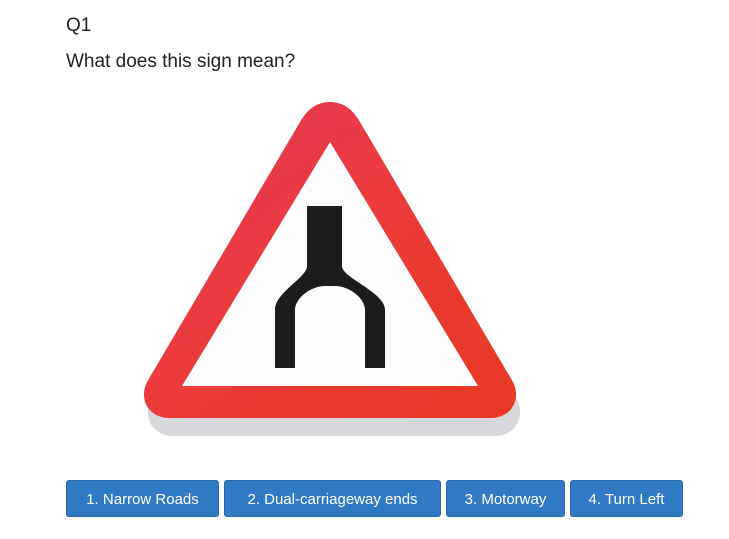 This screenshot has height=539, width=729. I want to click on question-number: Q1, so click(79, 25).